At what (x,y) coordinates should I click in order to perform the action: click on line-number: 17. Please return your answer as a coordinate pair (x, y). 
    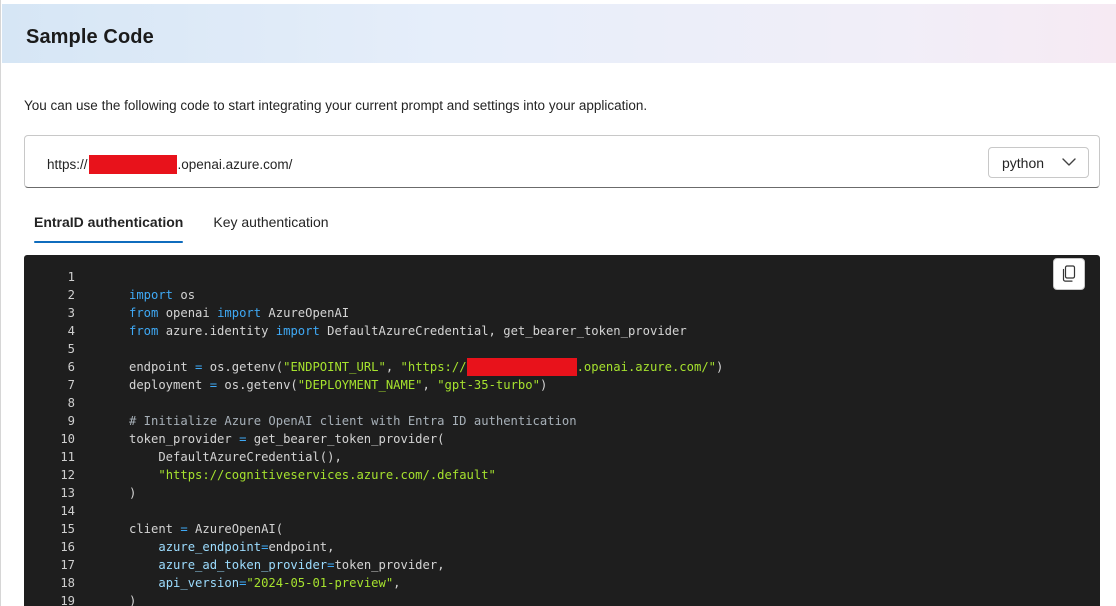
    Looking at the image, I should click on (67, 565).